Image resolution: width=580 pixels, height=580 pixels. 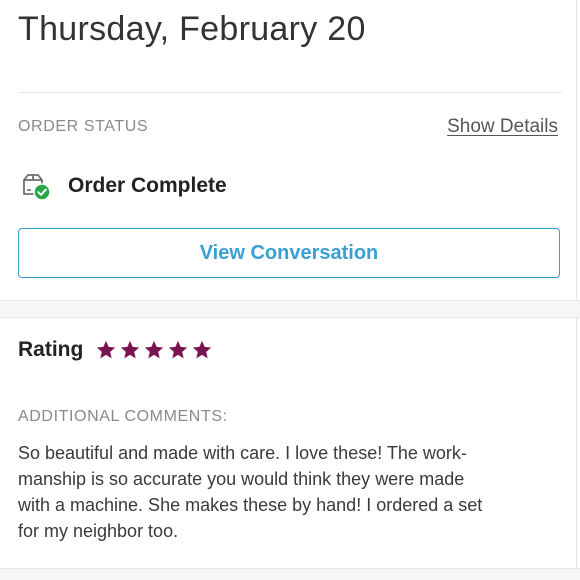 I want to click on rating-stars, so click(x=155, y=350).